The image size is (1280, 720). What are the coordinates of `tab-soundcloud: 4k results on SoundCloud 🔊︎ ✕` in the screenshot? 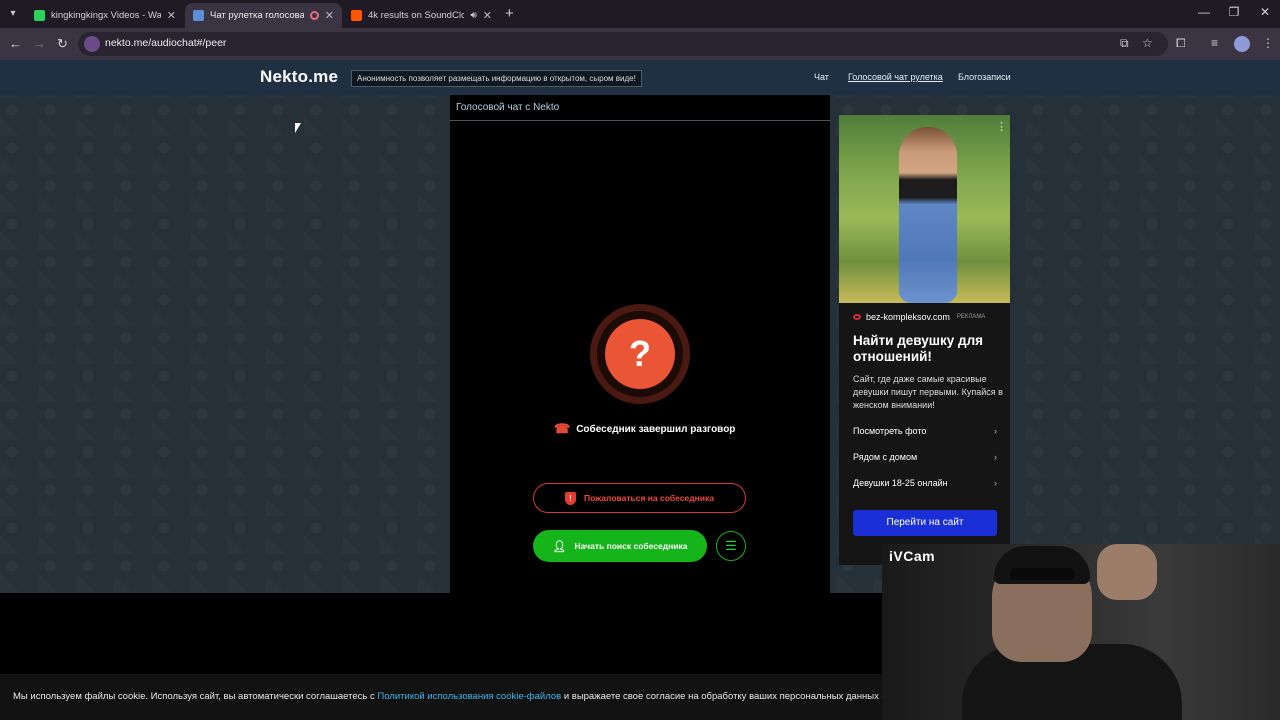 It's located at (421, 15).